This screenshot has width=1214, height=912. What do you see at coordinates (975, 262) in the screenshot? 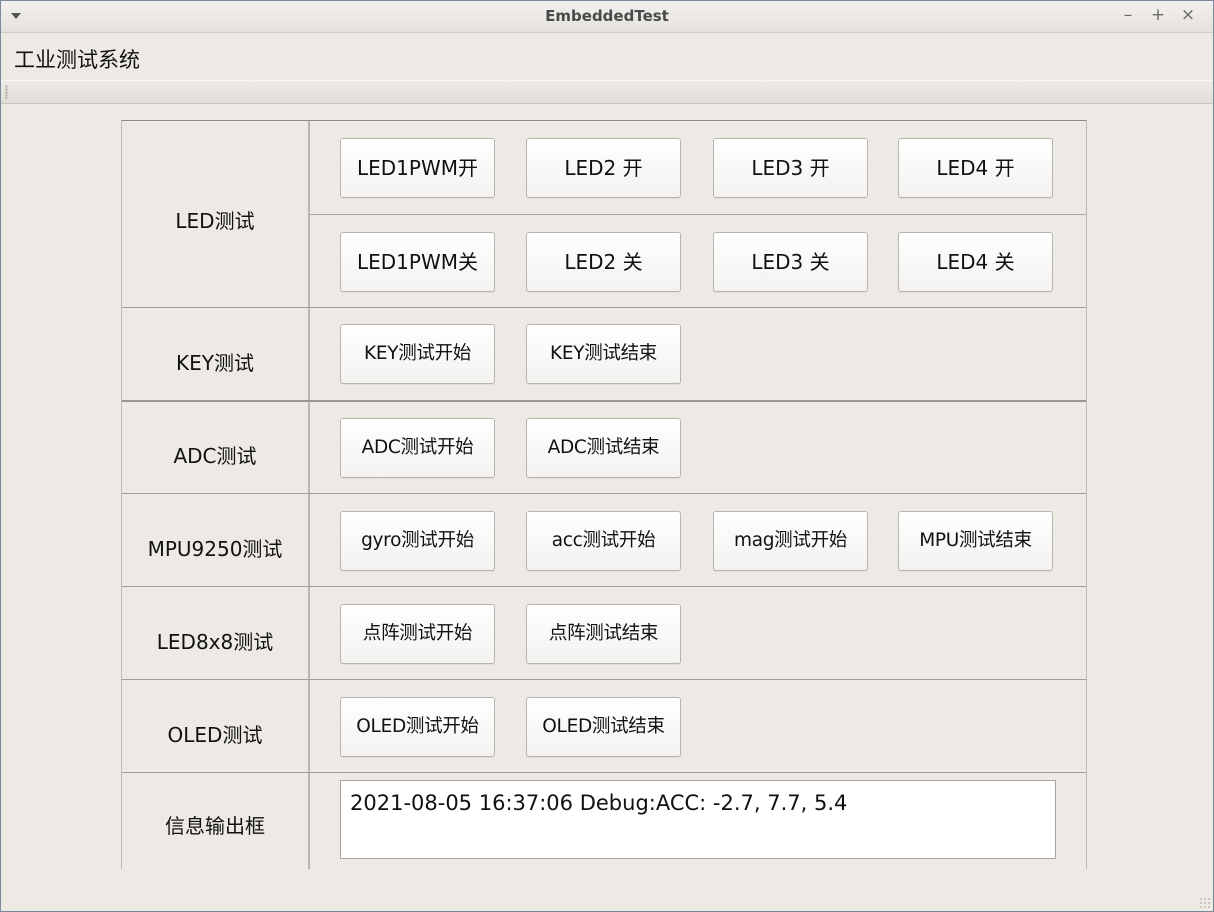
I see `led4-off-button: LED4 关` at bounding box center [975, 262].